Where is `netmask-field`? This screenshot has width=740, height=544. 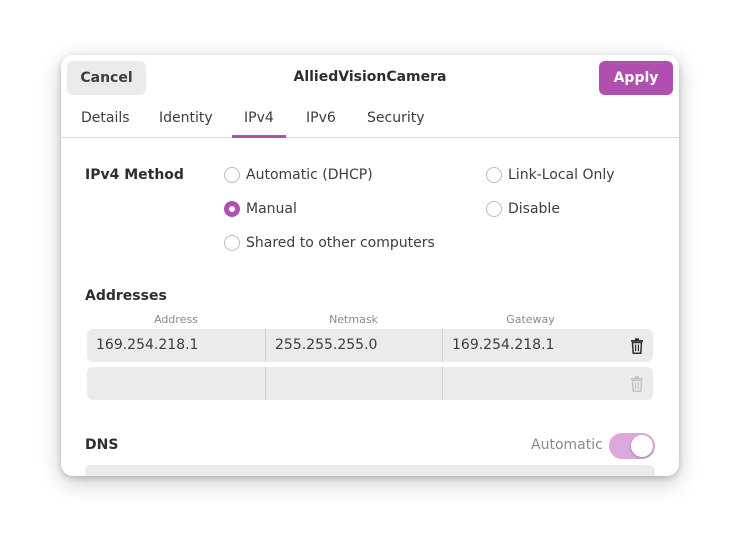
netmask-field is located at coordinates (353, 383).